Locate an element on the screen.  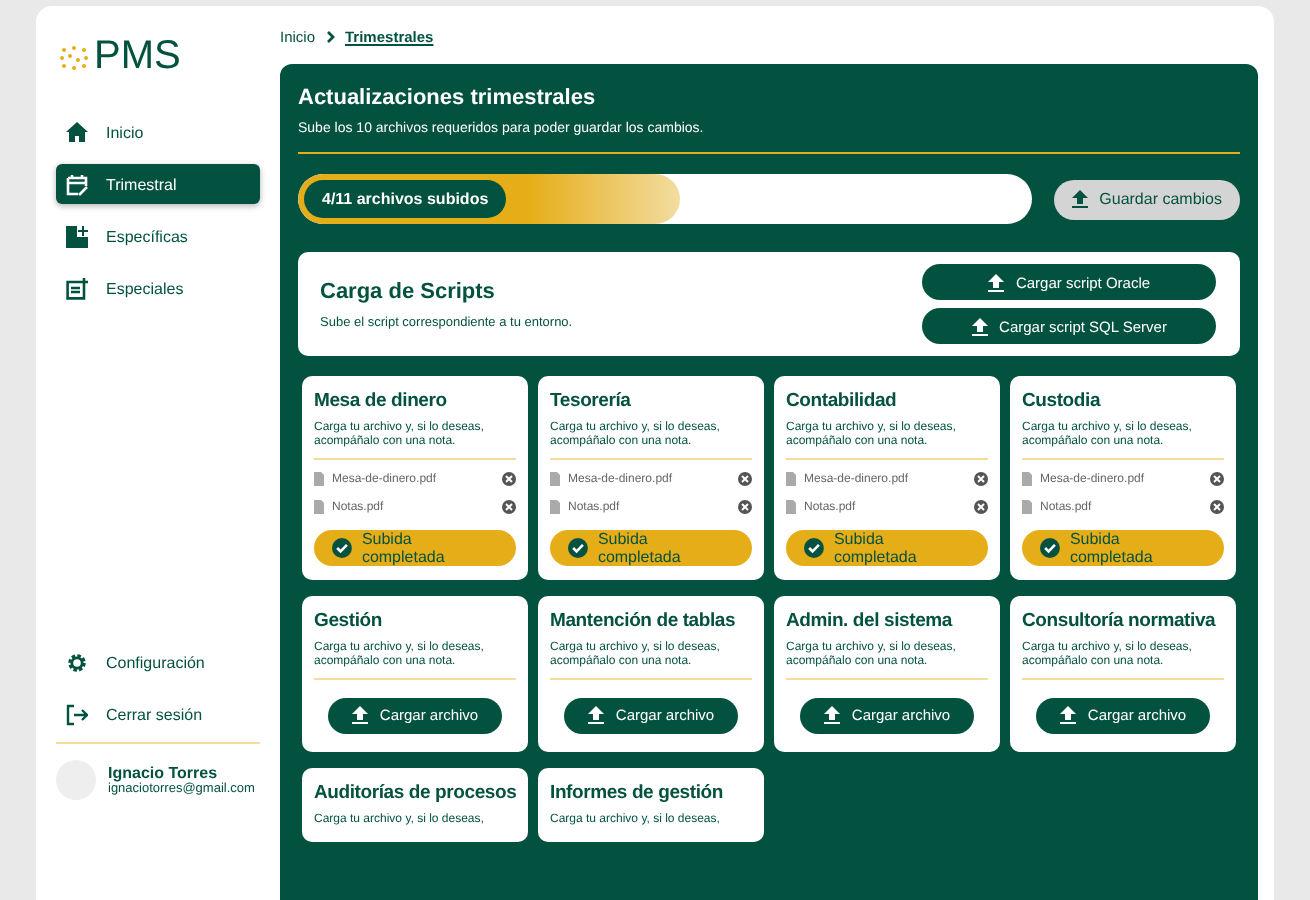
card-title: Mesa de dinero is located at coordinates (381, 401).